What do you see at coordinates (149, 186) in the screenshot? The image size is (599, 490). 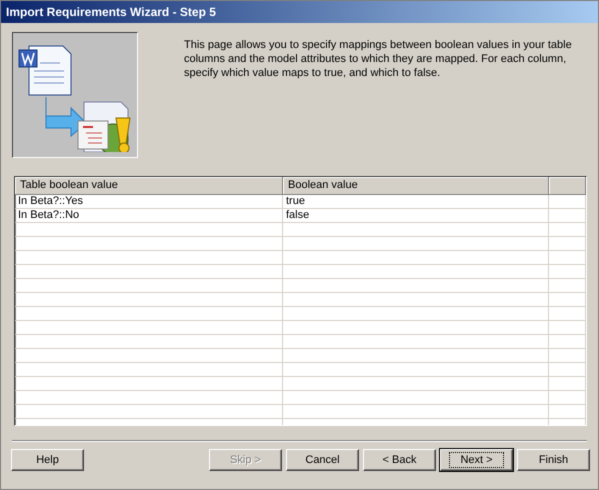 I see `column-header: Table boolean value` at bounding box center [149, 186].